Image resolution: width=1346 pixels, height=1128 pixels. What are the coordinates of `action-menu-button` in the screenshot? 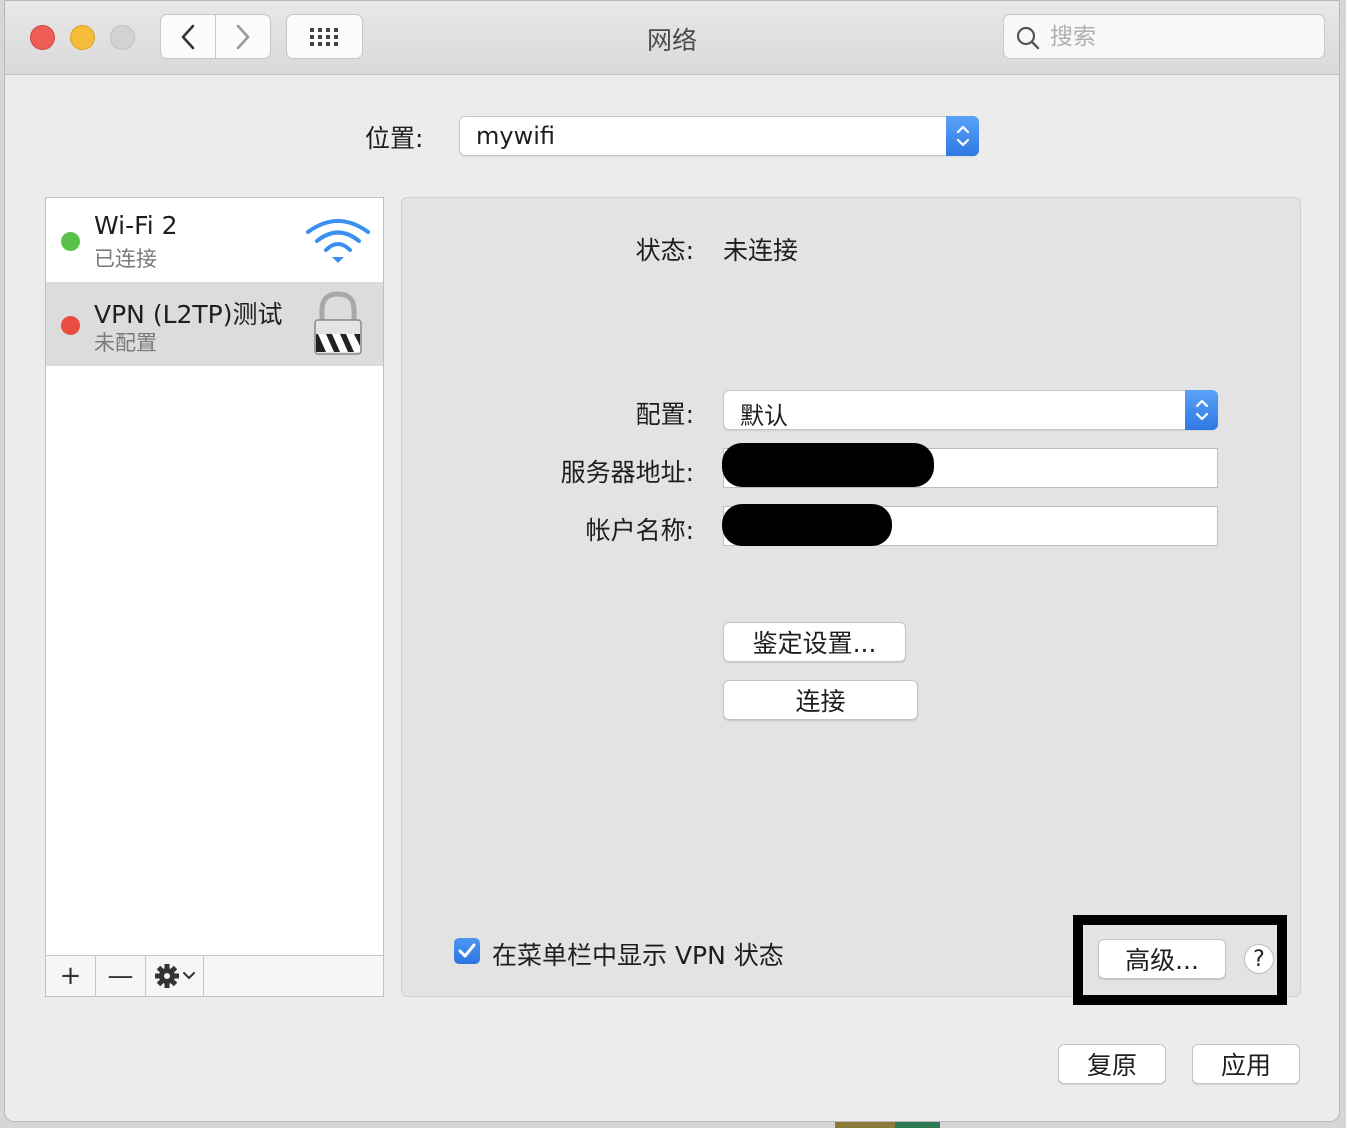 It's located at (175, 976).